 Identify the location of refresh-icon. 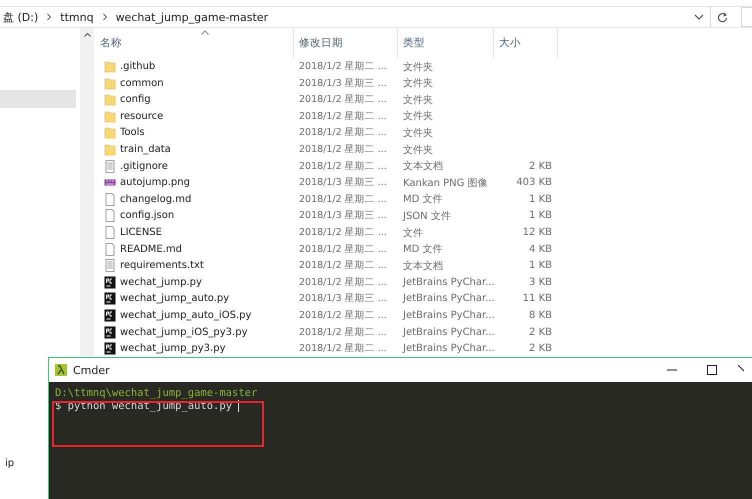
(722, 17).